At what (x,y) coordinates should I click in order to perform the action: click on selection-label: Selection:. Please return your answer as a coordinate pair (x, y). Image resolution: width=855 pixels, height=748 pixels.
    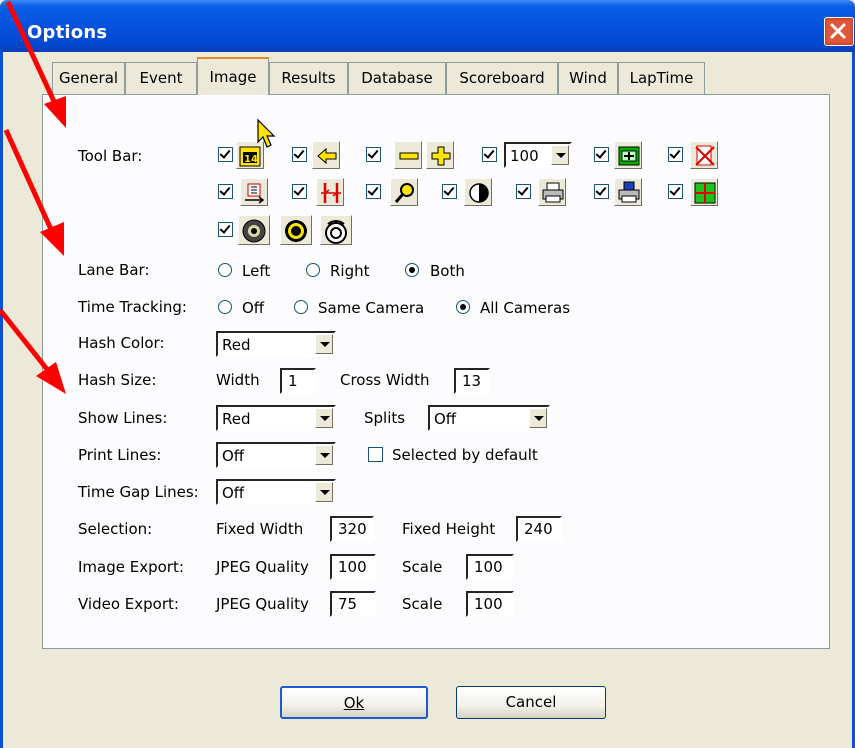
    Looking at the image, I should click on (115, 529).